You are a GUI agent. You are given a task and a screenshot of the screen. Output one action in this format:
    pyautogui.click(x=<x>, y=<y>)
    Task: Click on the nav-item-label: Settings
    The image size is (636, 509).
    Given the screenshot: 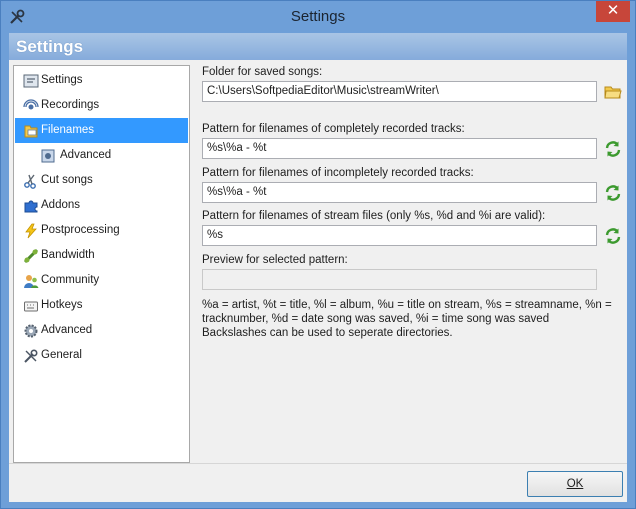 What is the action you would take?
    pyautogui.click(x=62, y=80)
    